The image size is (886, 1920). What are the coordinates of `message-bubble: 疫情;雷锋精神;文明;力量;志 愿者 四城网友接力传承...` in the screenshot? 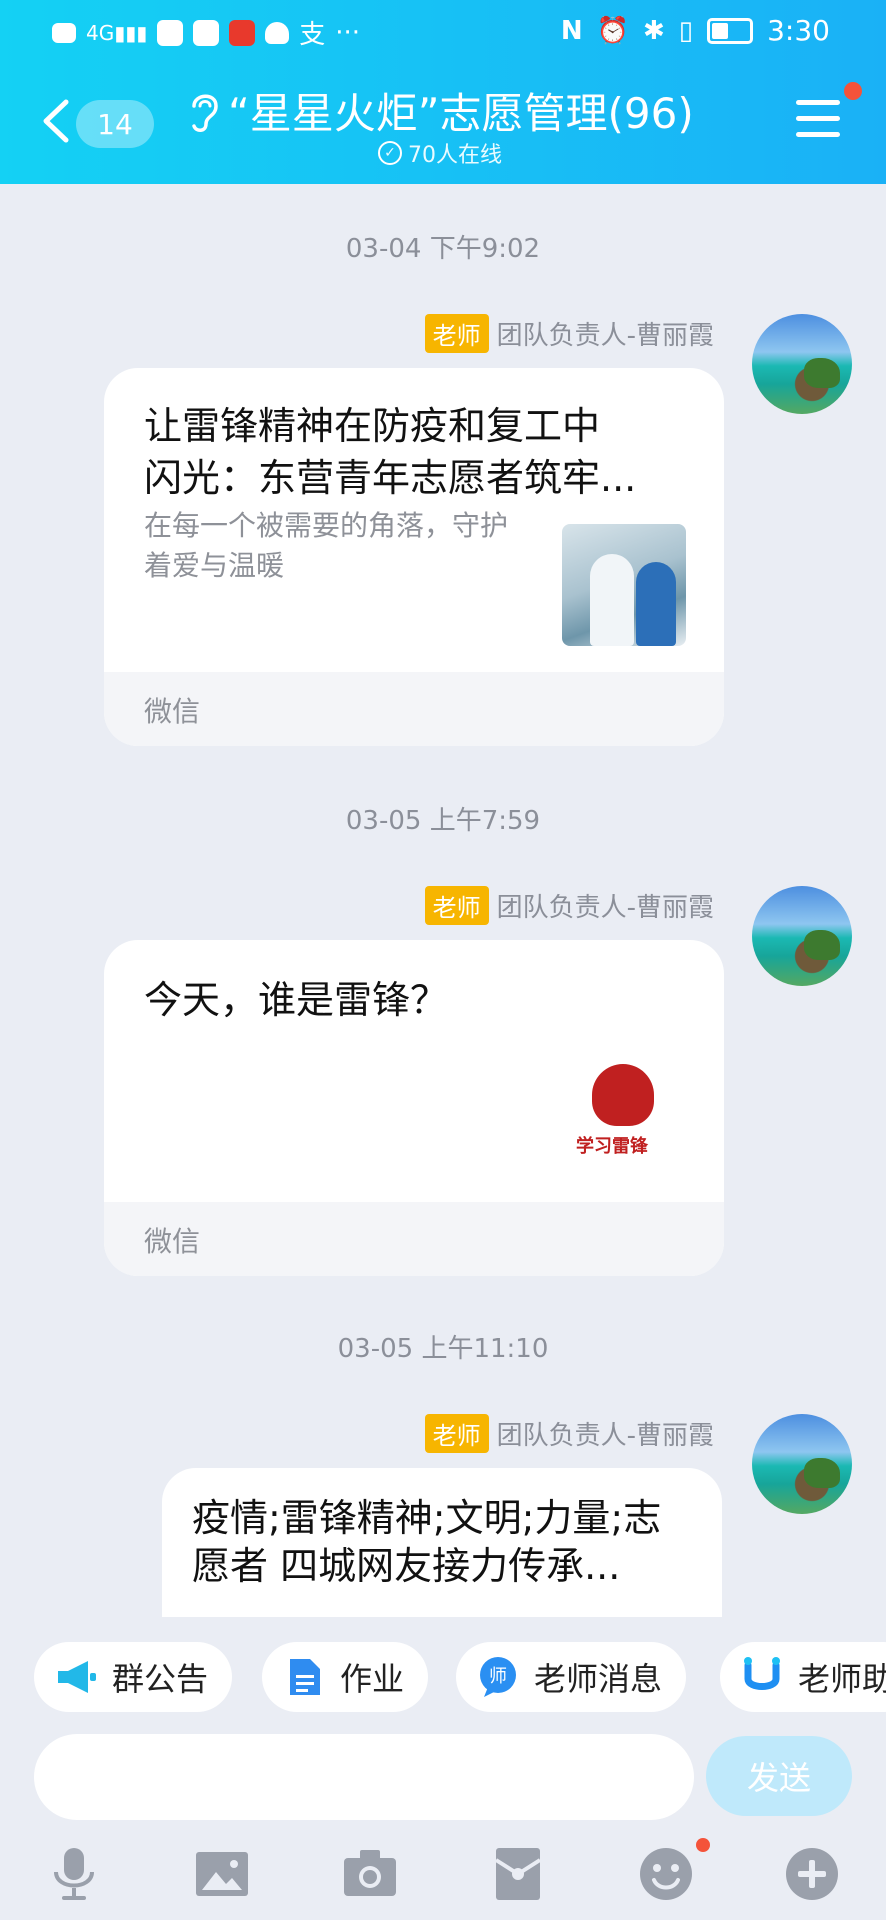 It's located at (442, 1542).